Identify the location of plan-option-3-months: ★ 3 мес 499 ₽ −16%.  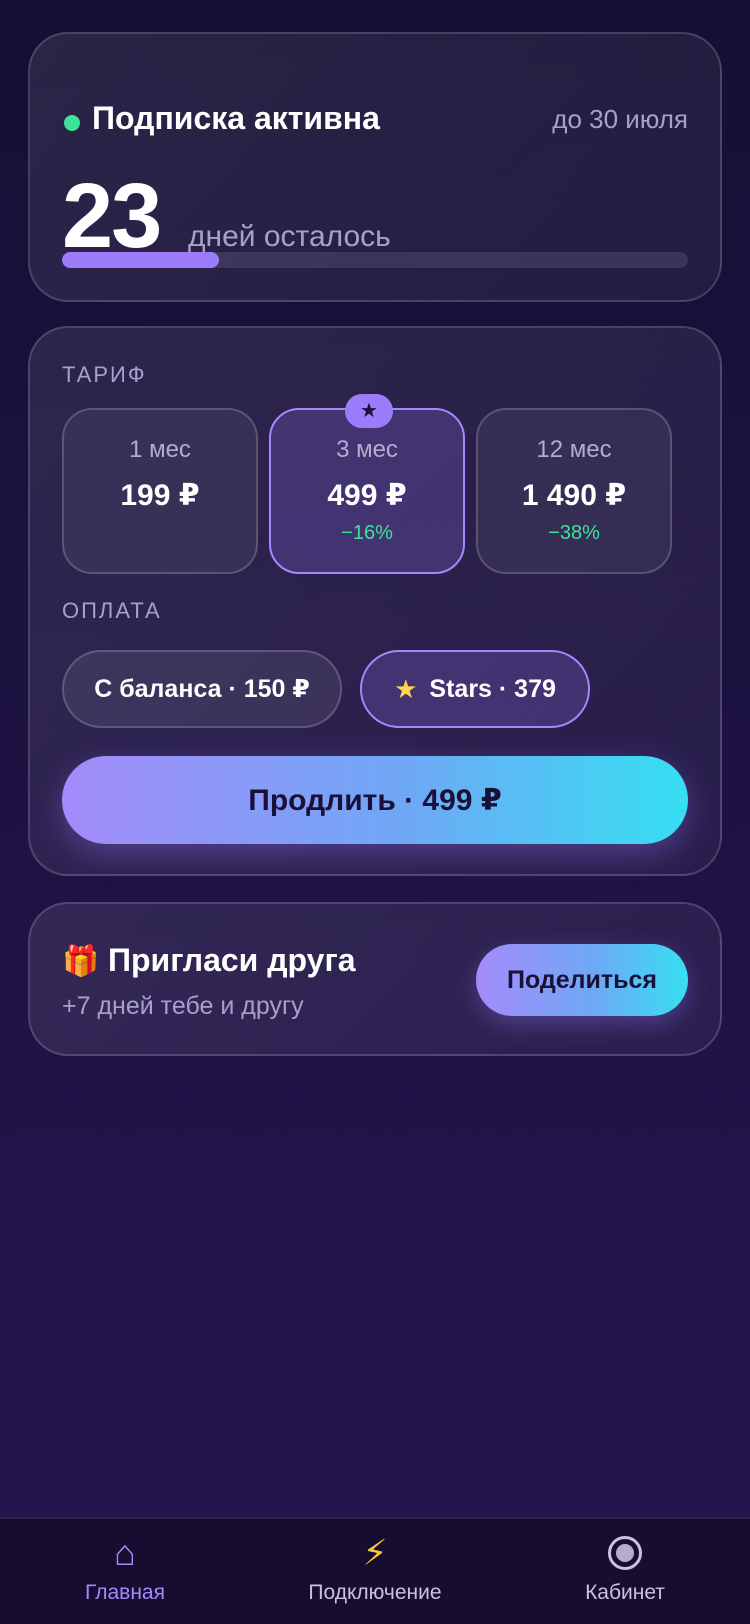
(367, 484).